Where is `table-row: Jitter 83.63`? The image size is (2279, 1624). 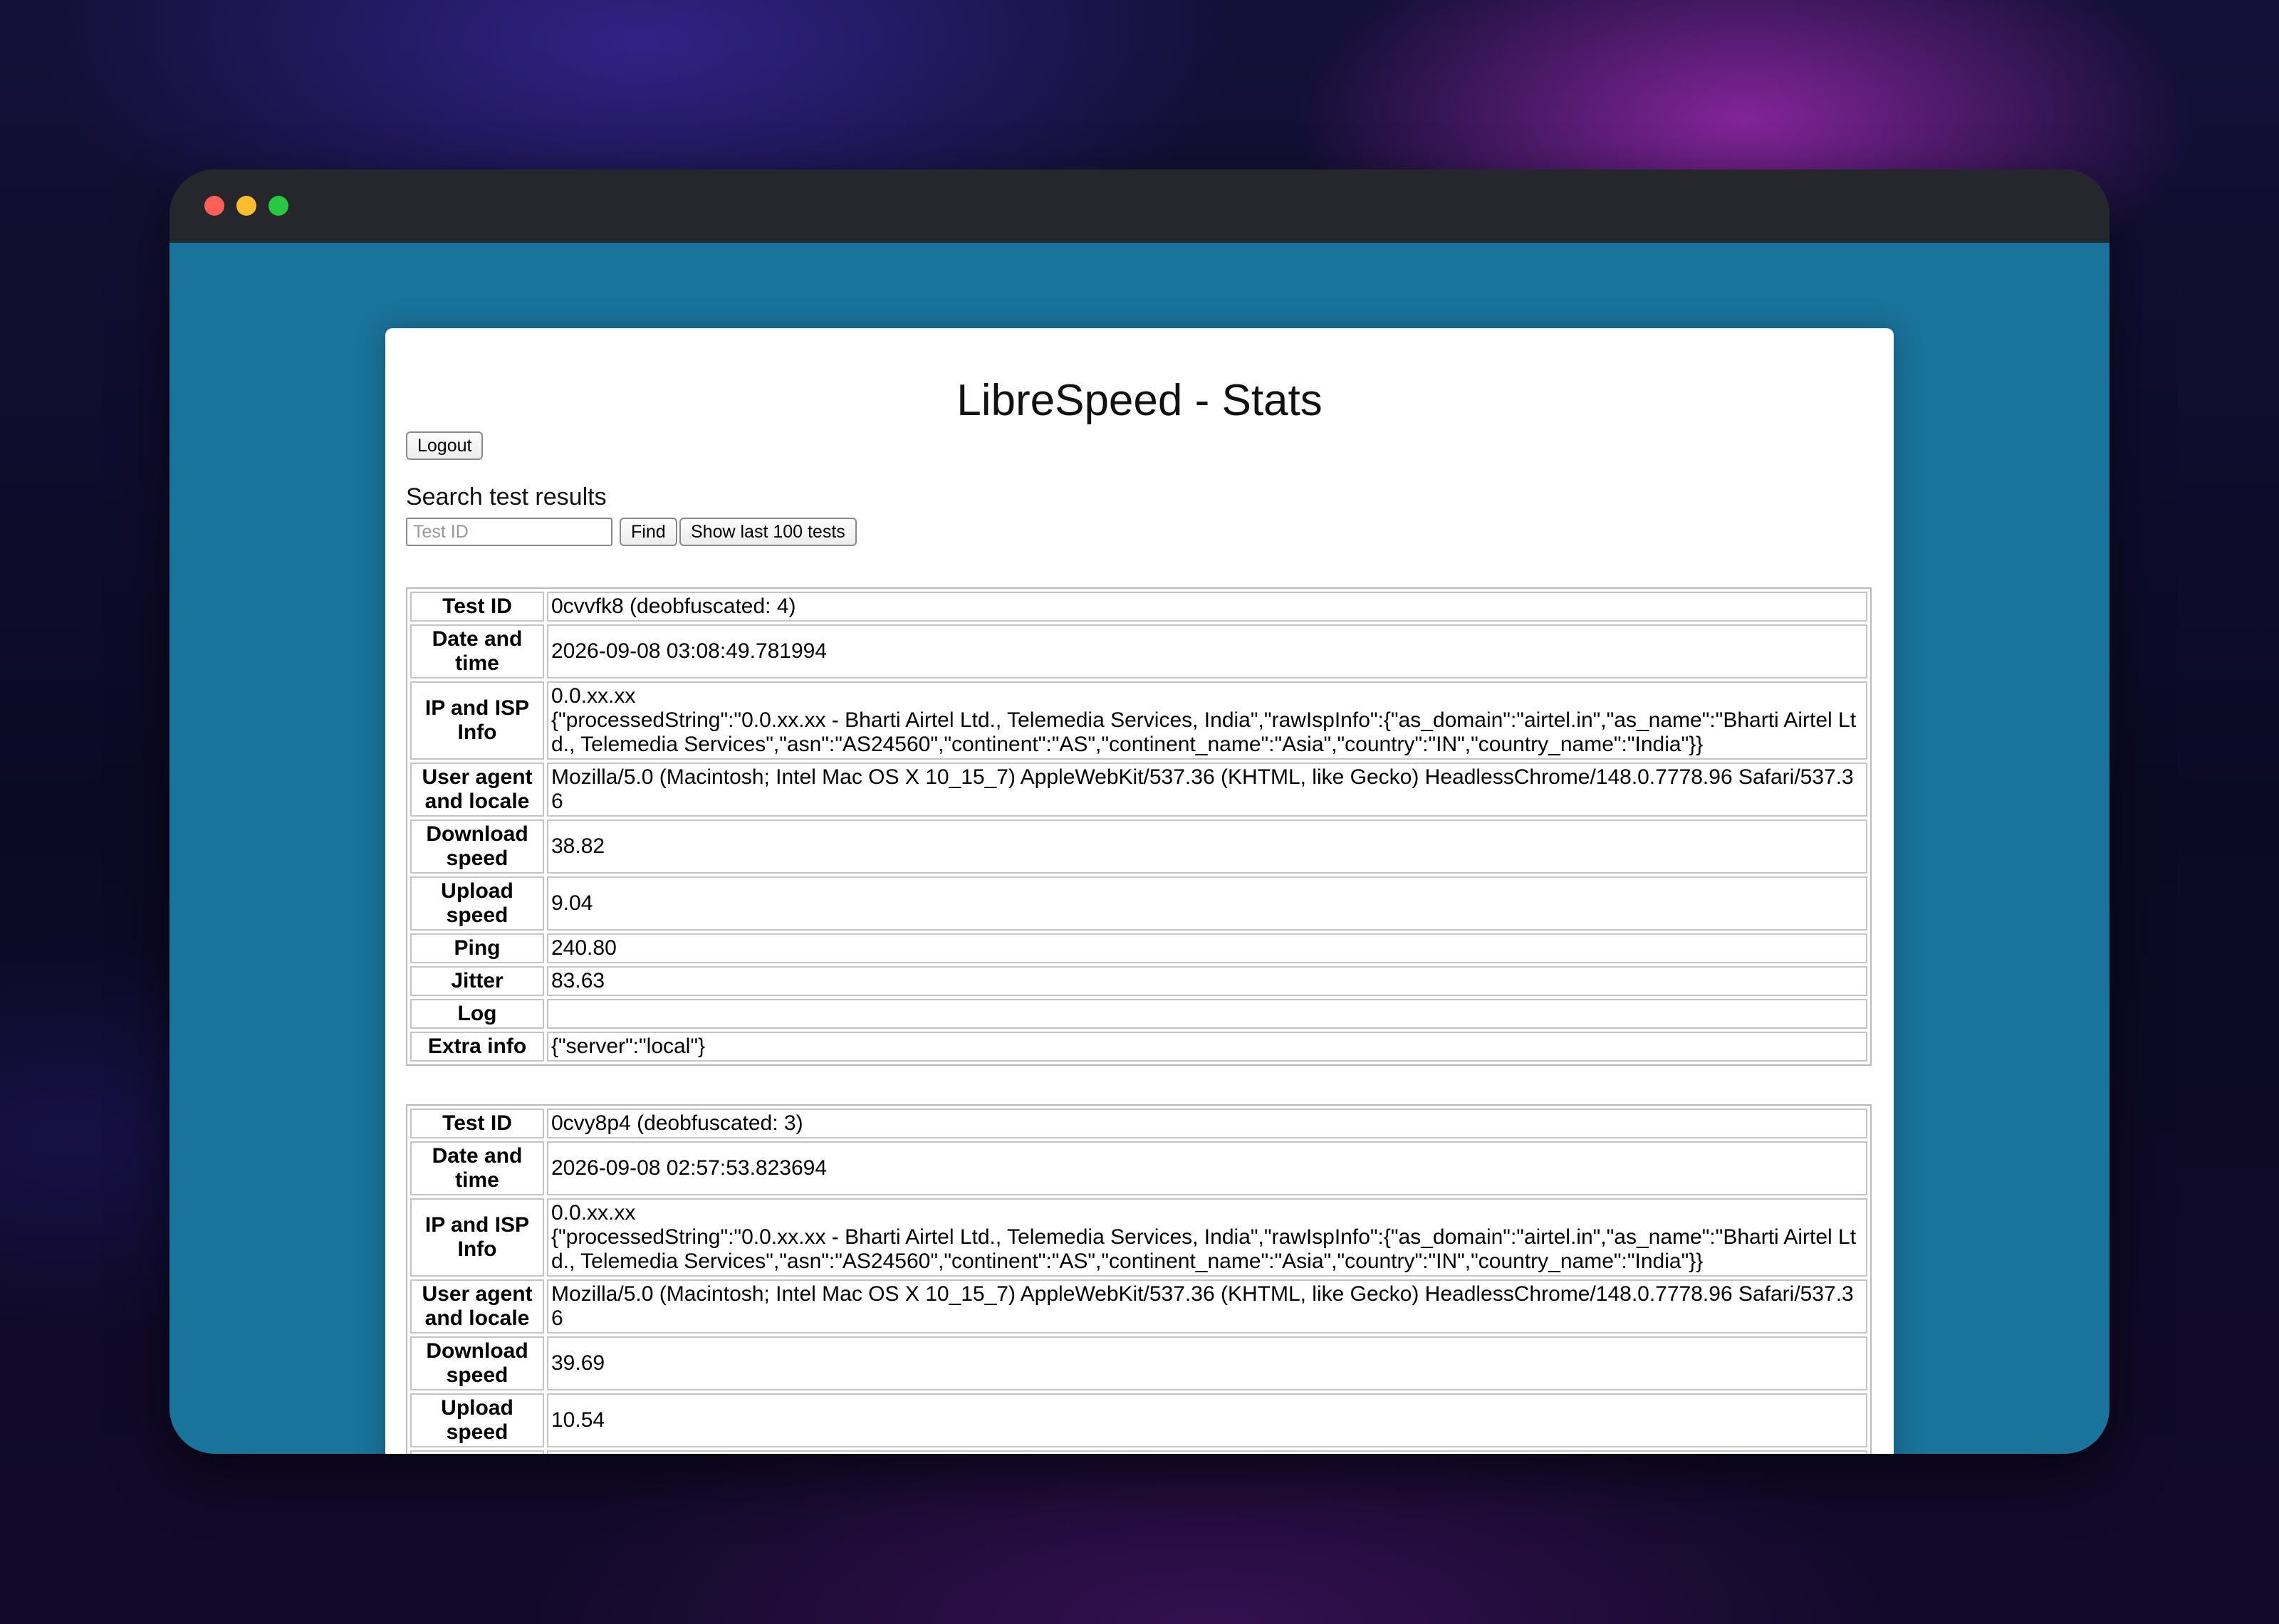
table-row: Jitter 83.63 is located at coordinates (1138, 981).